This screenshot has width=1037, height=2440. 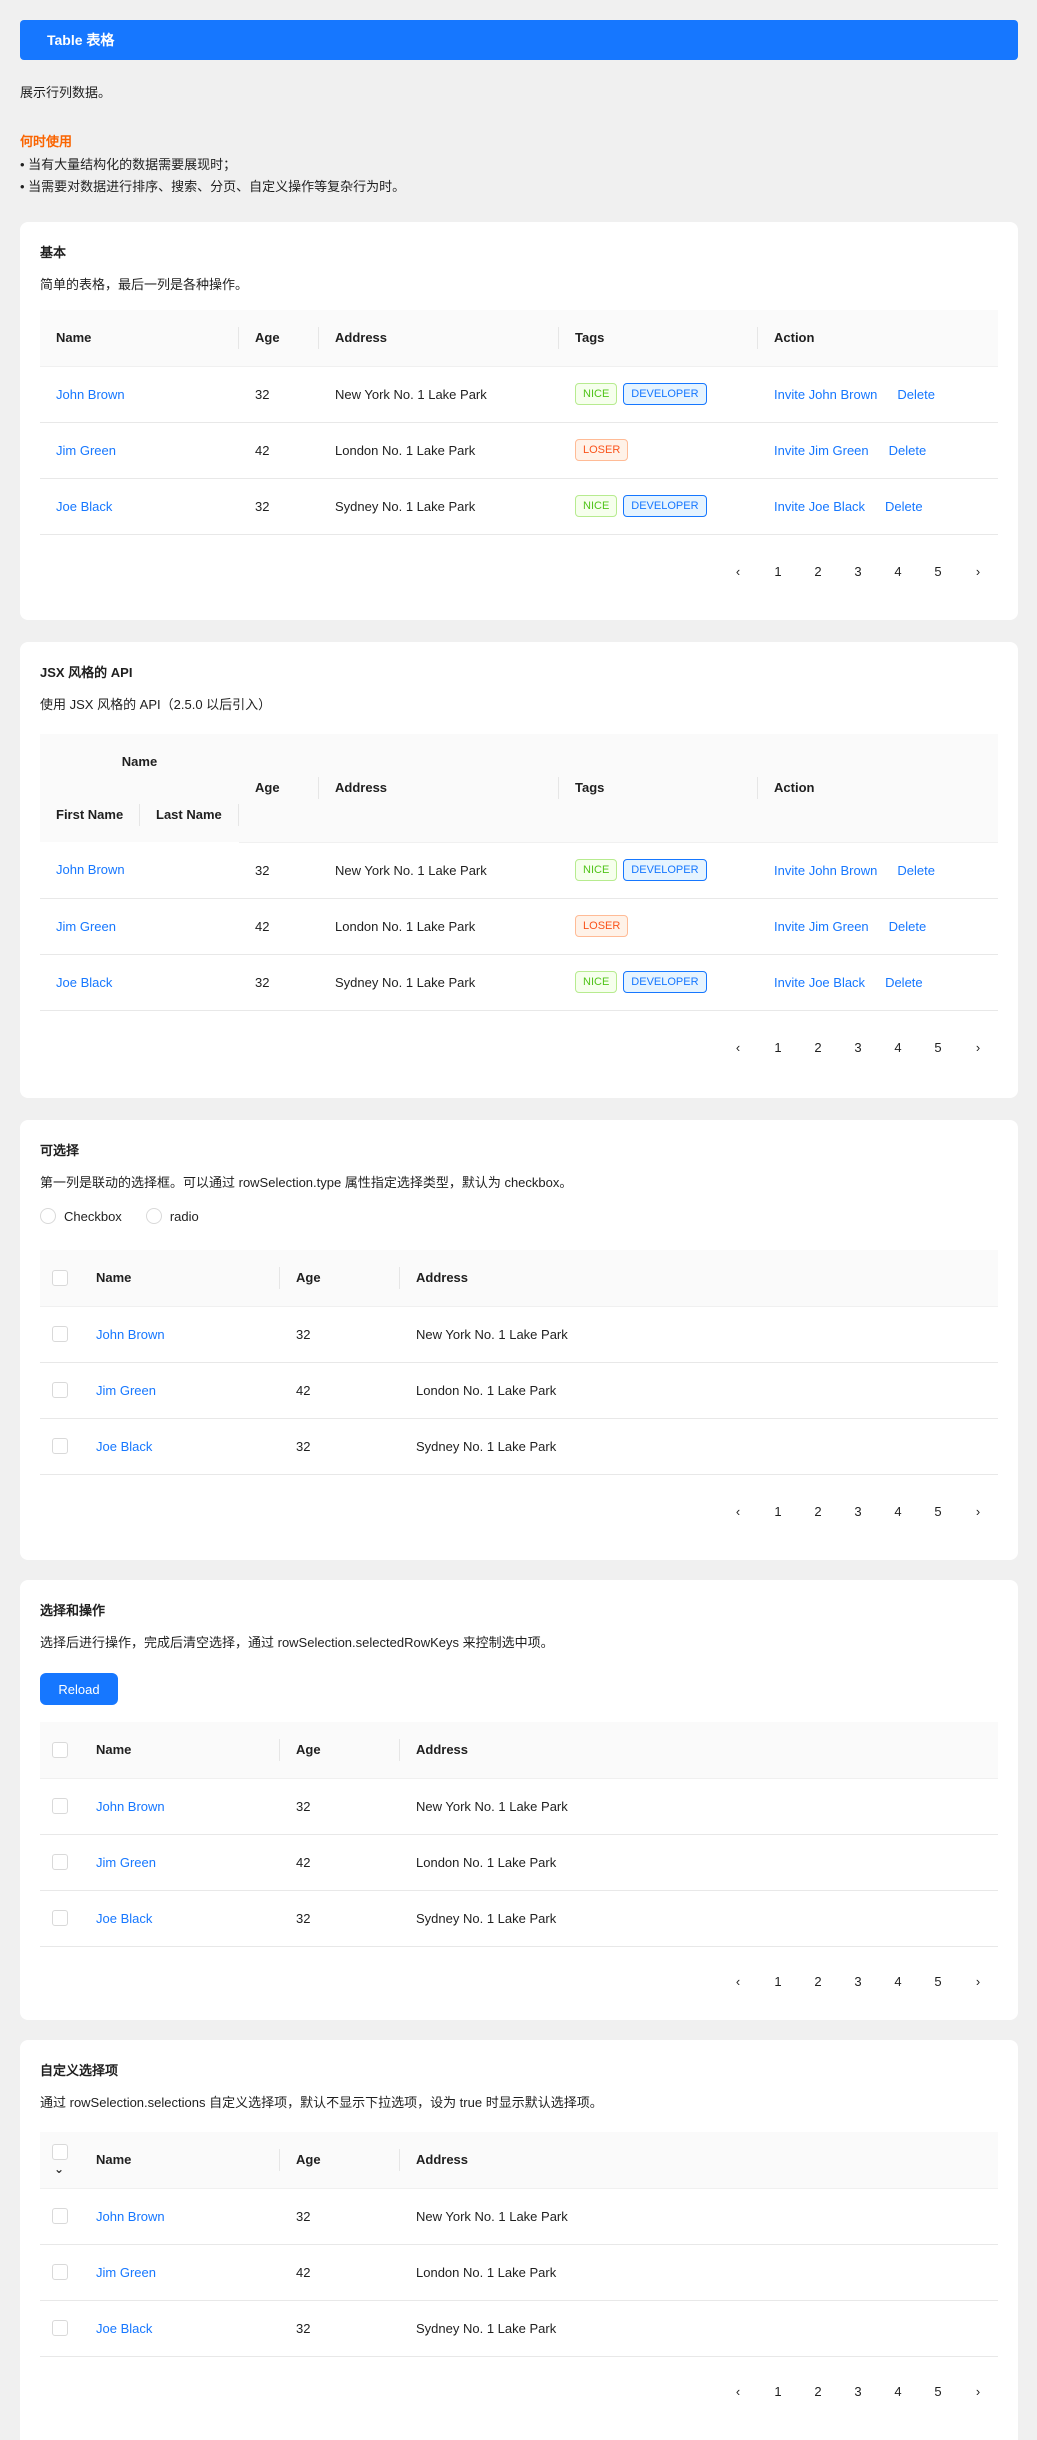 I want to click on reload-button: Reload, so click(x=79, y=1689).